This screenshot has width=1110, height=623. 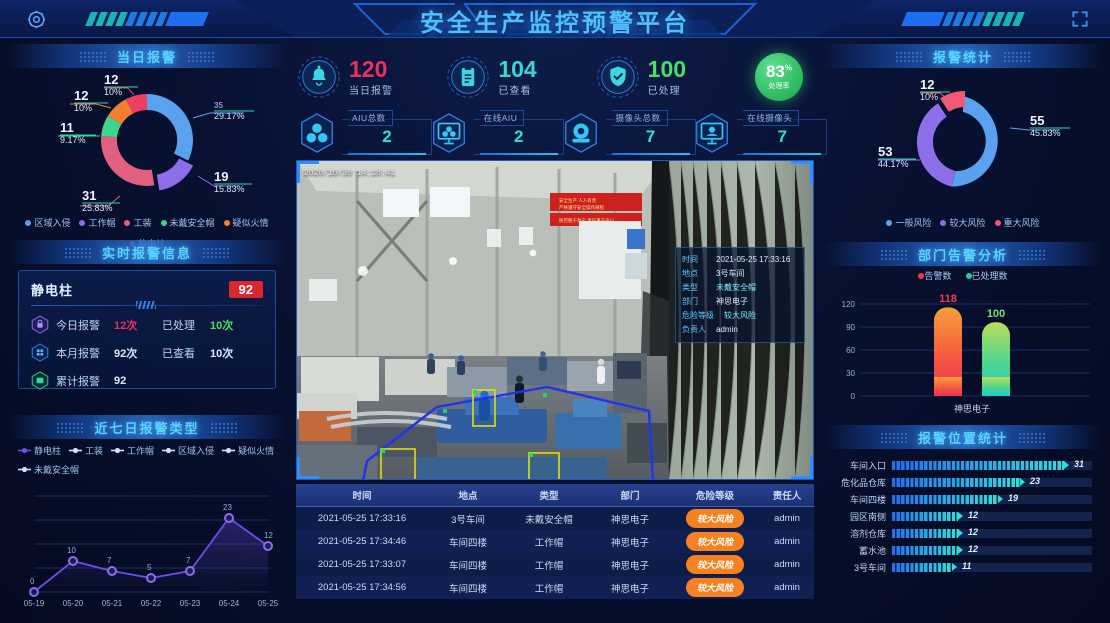 I want to click on stat-handle-rate: 83% 处理率, so click(x=779, y=77).